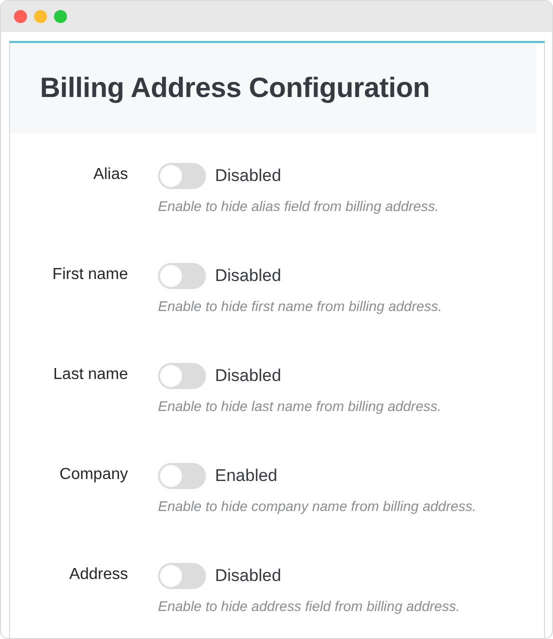 Image resolution: width=553 pixels, height=639 pixels. What do you see at coordinates (40, 16) in the screenshot?
I see `minimize-icon` at bounding box center [40, 16].